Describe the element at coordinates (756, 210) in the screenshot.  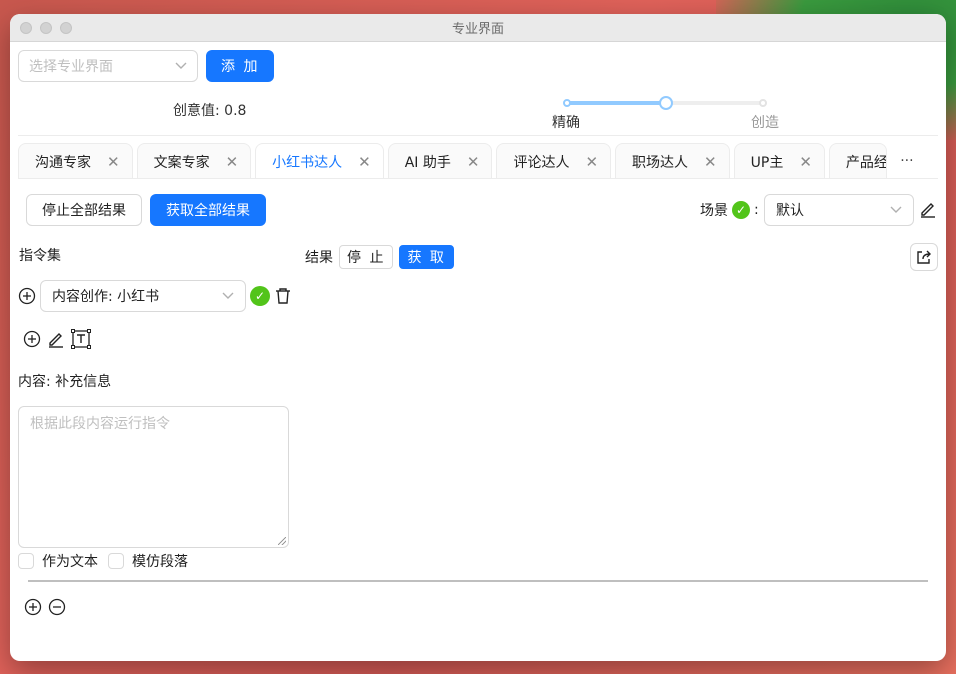
I see `scene-colon: :` at that location.